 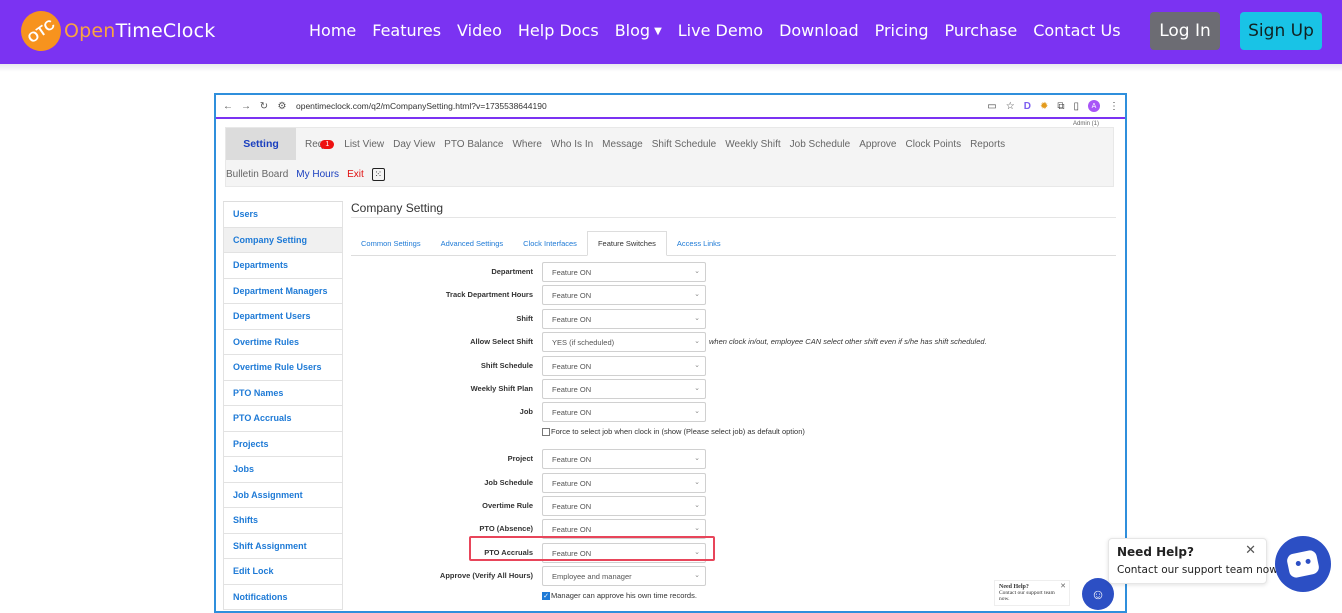 What do you see at coordinates (1010, 106) in the screenshot?
I see `star-icon: ☆` at bounding box center [1010, 106].